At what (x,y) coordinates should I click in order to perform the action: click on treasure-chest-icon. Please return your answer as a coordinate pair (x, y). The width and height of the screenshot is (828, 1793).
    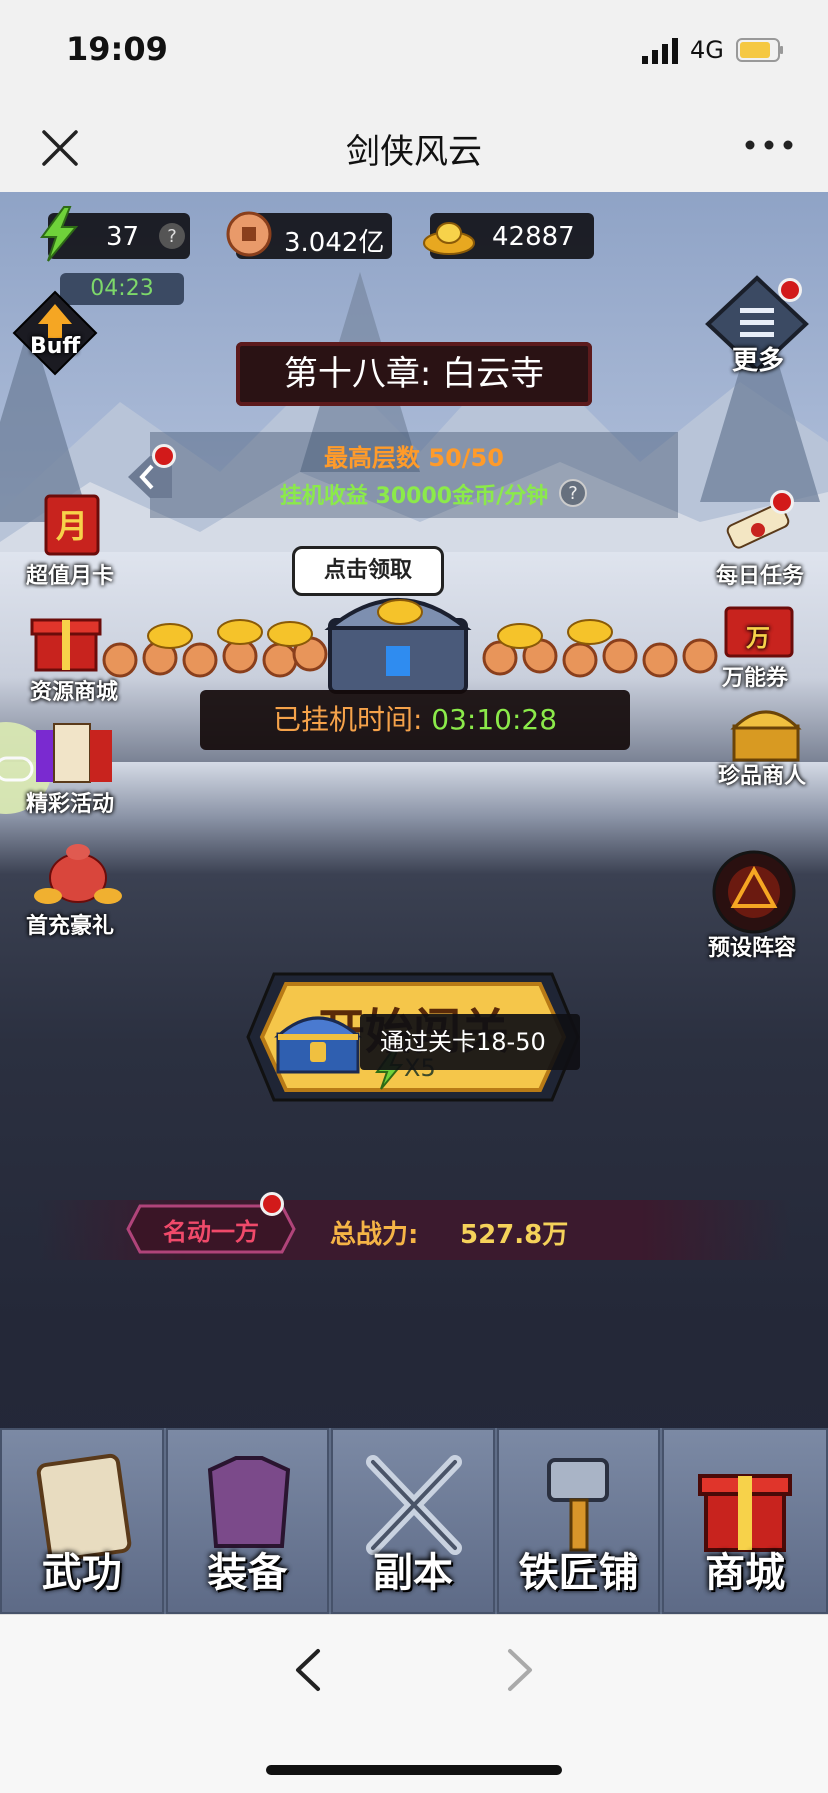
    Looking at the image, I should click on (766, 736).